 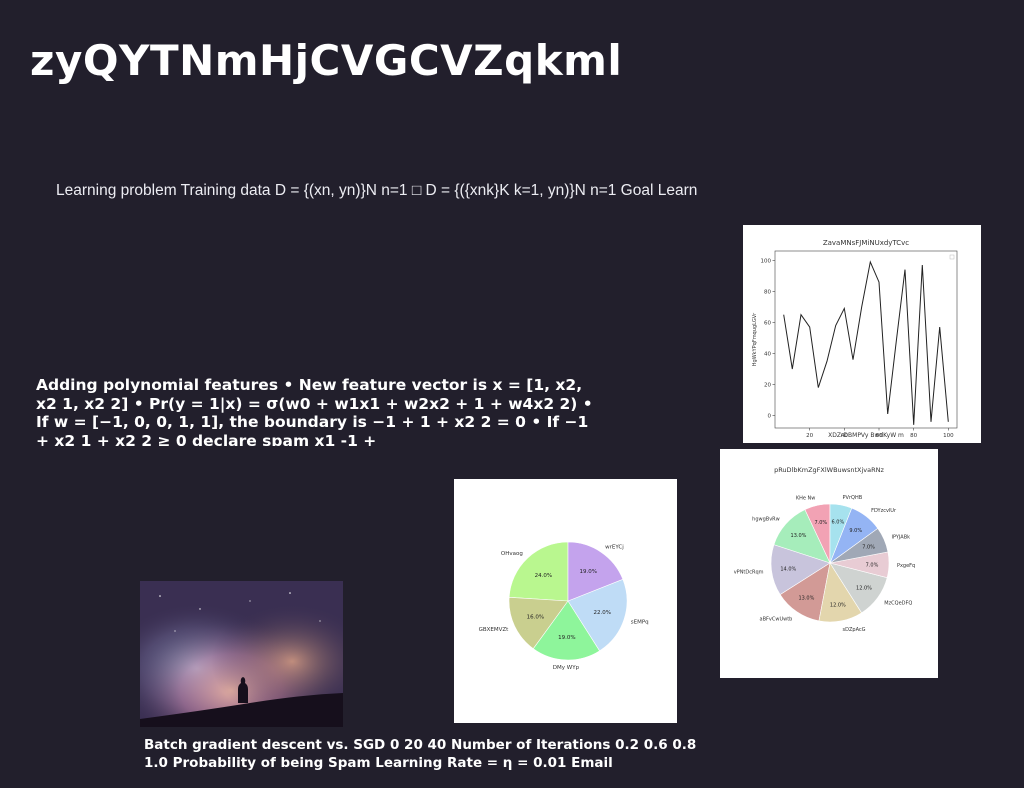 What do you see at coordinates (566, 668) in the screenshot?
I see `pie1-label: DMy WYp` at bounding box center [566, 668].